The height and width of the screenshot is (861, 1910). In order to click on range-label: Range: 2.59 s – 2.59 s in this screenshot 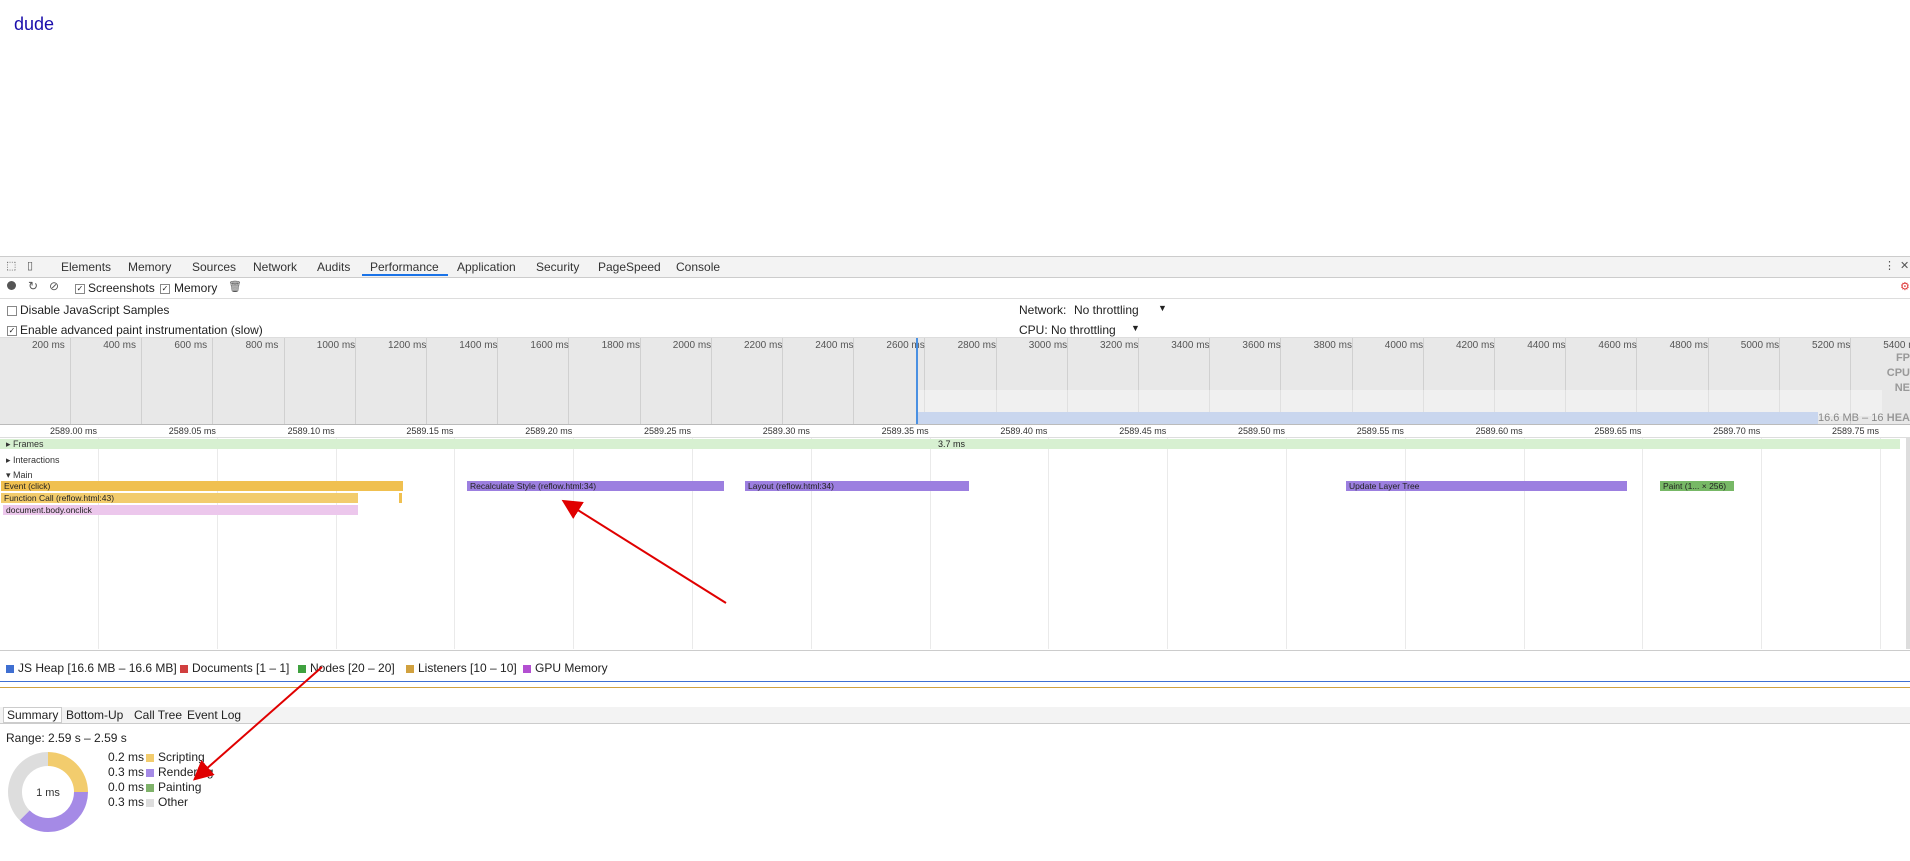, I will do `click(66, 738)`.